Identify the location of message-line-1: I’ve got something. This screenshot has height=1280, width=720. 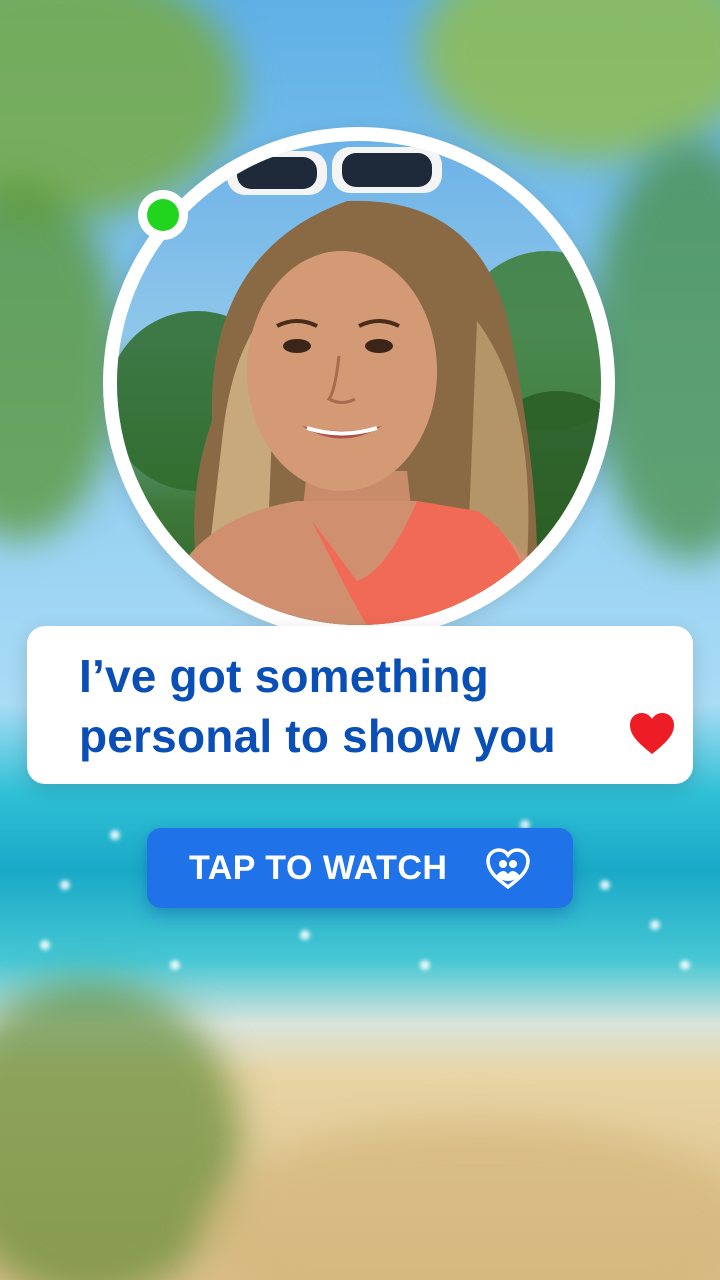
(284, 676).